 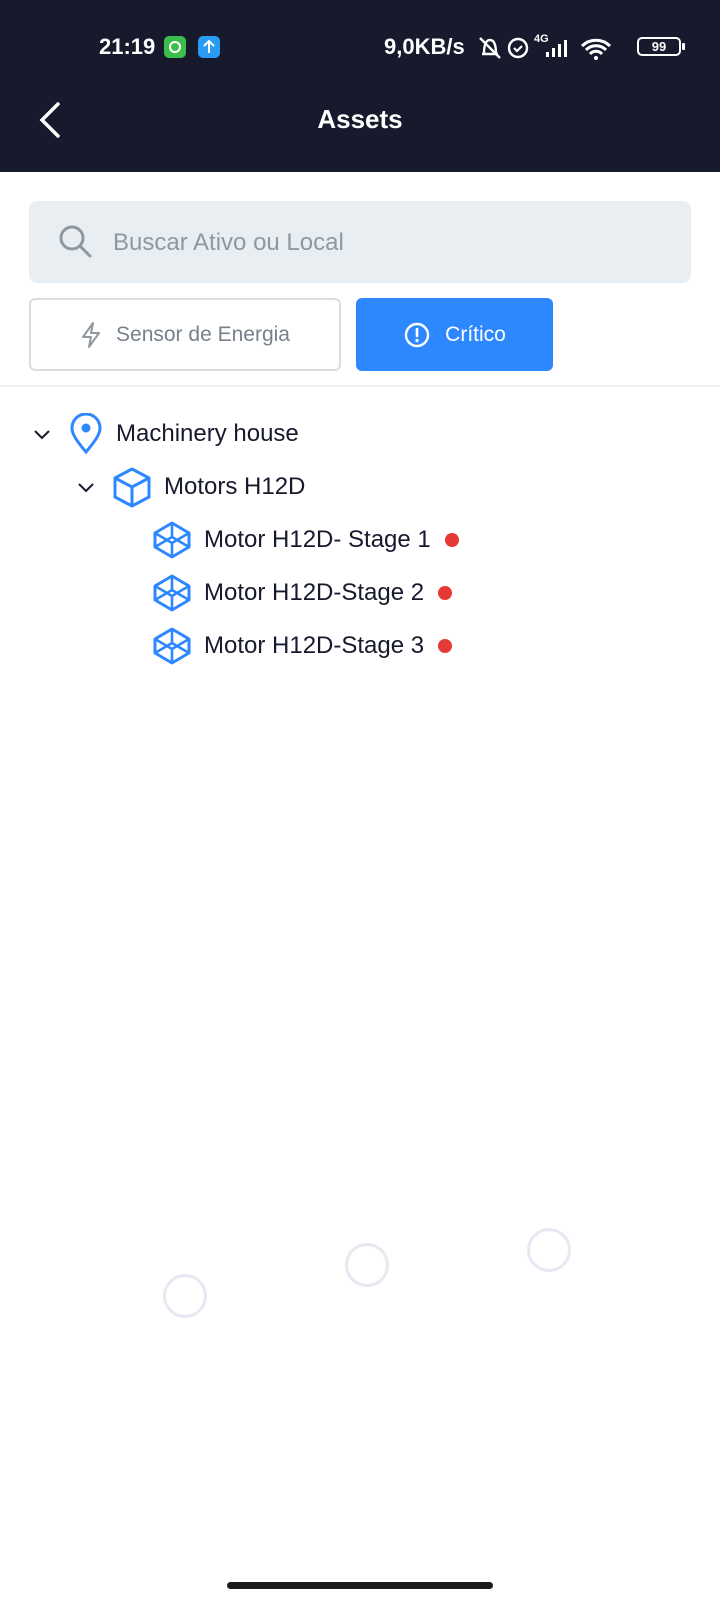 What do you see at coordinates (235, 486) in the screenshot?
I see `tree-item-label: Motors H12D` at bounding box center [235, 486].